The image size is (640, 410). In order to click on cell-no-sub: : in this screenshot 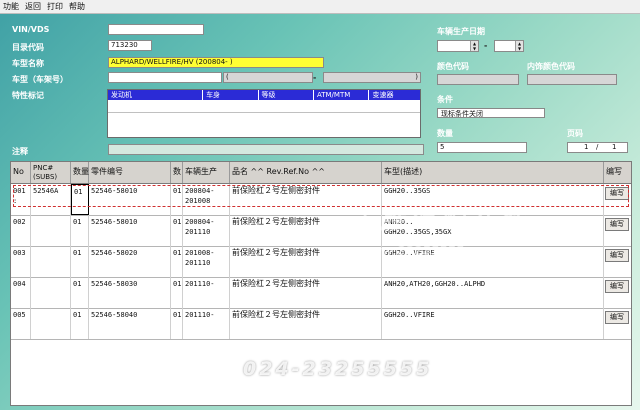, I will do `click(15, 201)`.